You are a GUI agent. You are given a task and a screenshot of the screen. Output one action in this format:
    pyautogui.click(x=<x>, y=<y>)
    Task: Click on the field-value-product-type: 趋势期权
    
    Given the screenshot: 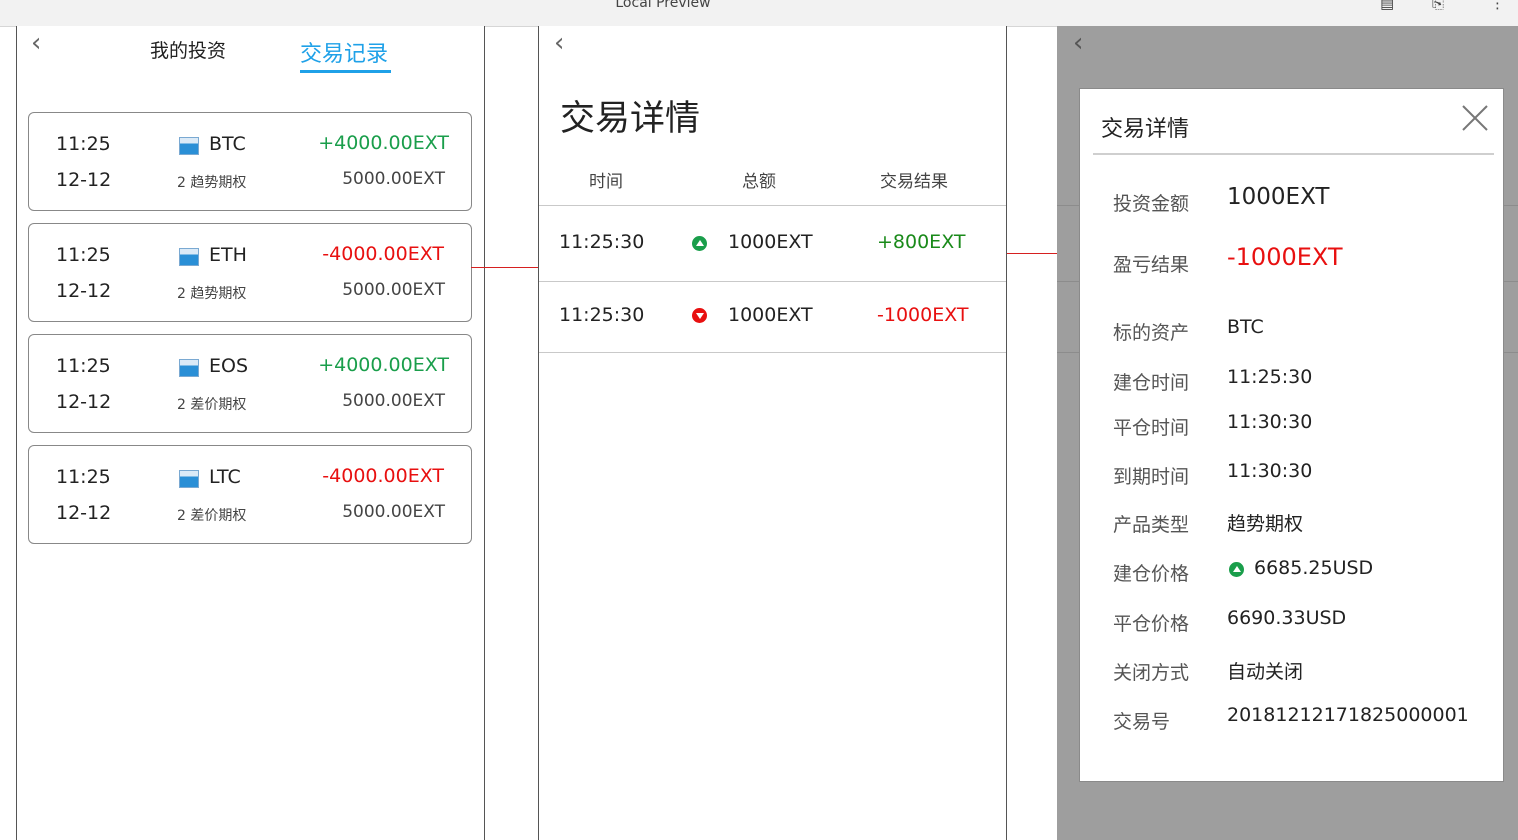 What is the action you would take?
    pyautogui.click(x=1265, y=524)
    